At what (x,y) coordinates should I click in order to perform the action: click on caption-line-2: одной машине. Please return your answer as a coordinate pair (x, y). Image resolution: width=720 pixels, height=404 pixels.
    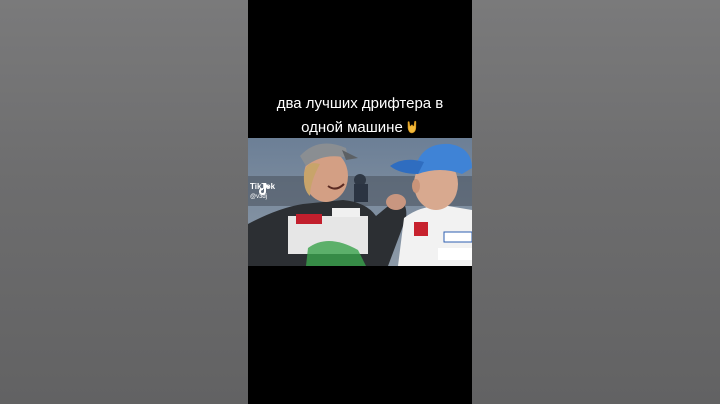
    Looking at the image, I should click on (352, 127).